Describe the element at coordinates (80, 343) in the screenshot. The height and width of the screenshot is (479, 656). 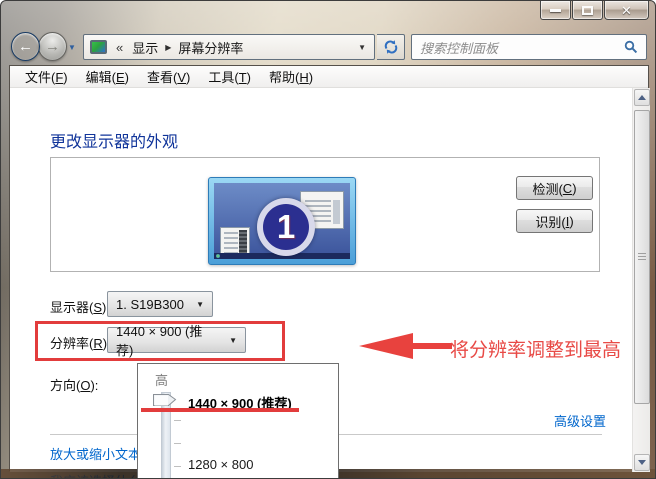
I see `resolution-label: 分辨率(R):` at that location.